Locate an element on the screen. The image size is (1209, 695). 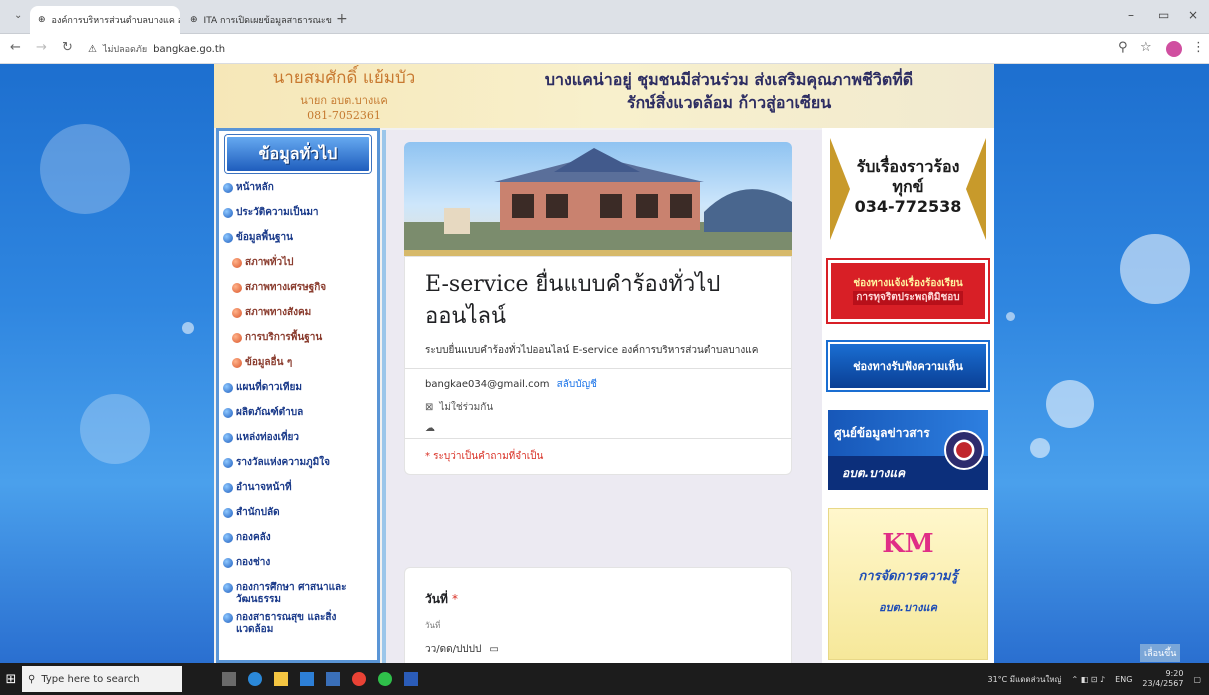
zoom-icon: ⚲ is located at coordinates (1123, 47).